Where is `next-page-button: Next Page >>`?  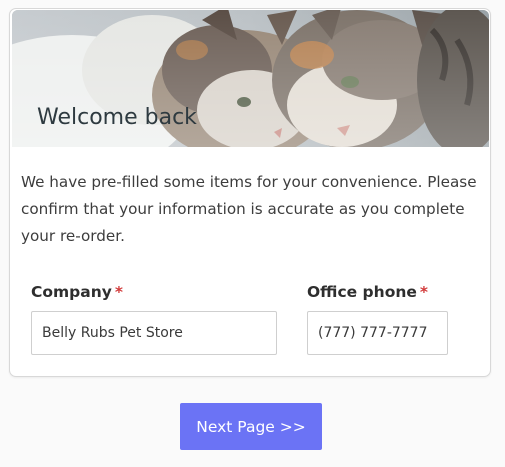
next-page-button: Next Page >> is located at coordinates (251, 426).